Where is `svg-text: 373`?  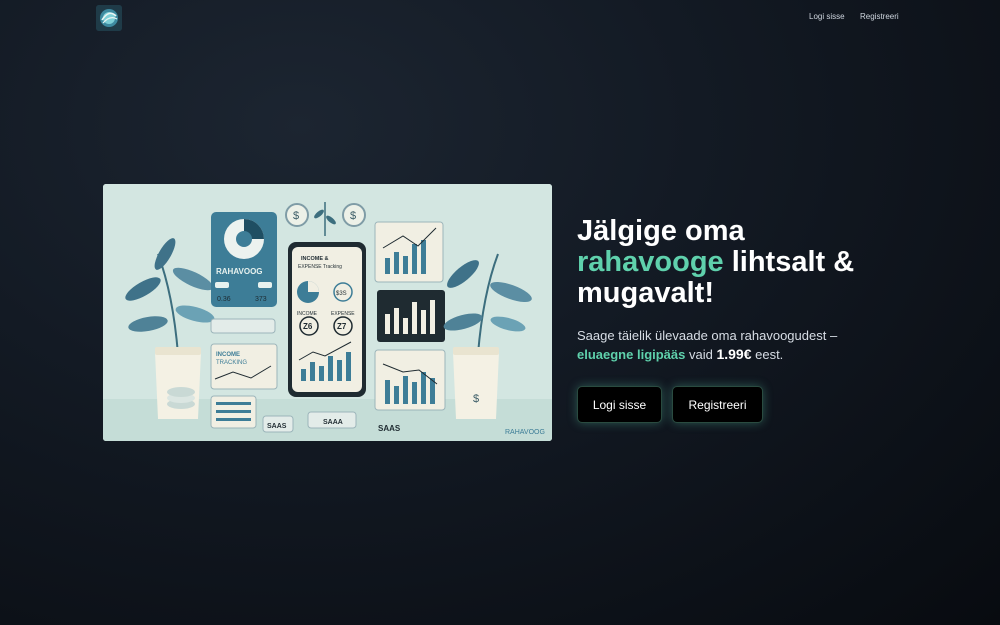 svg-text: 373 is located at coordinates (261, 299).